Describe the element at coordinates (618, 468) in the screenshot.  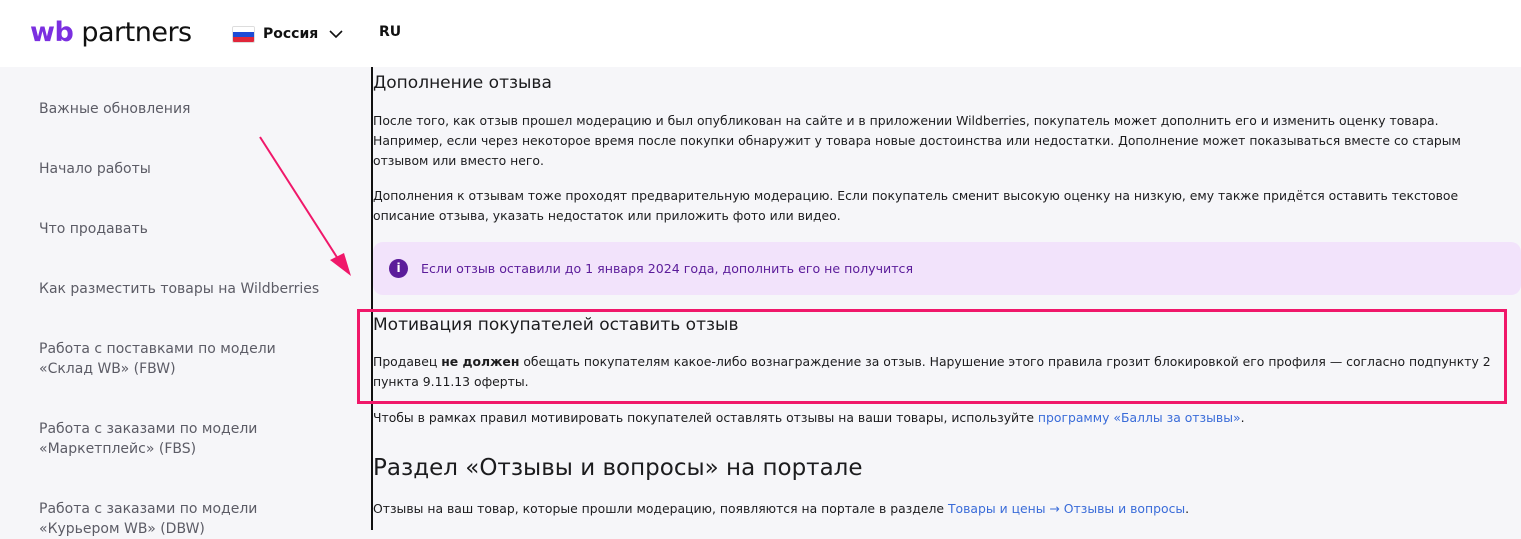
I see `section-title-reviews-section: Раздел «Отзывы и вопросы» на портале` at that location.